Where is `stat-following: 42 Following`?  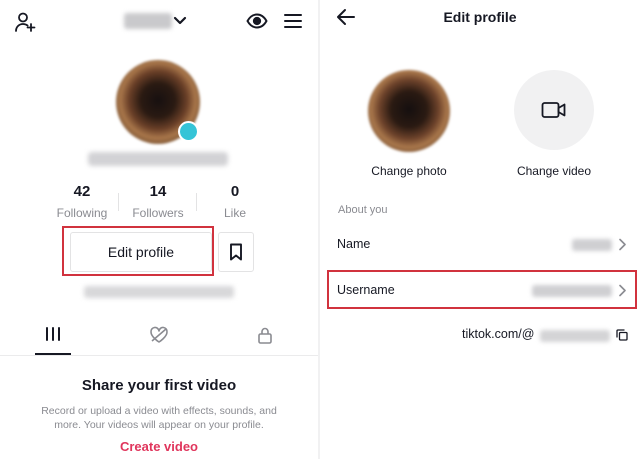
stat-following: 42 Following is located at coordinates (82, 201).